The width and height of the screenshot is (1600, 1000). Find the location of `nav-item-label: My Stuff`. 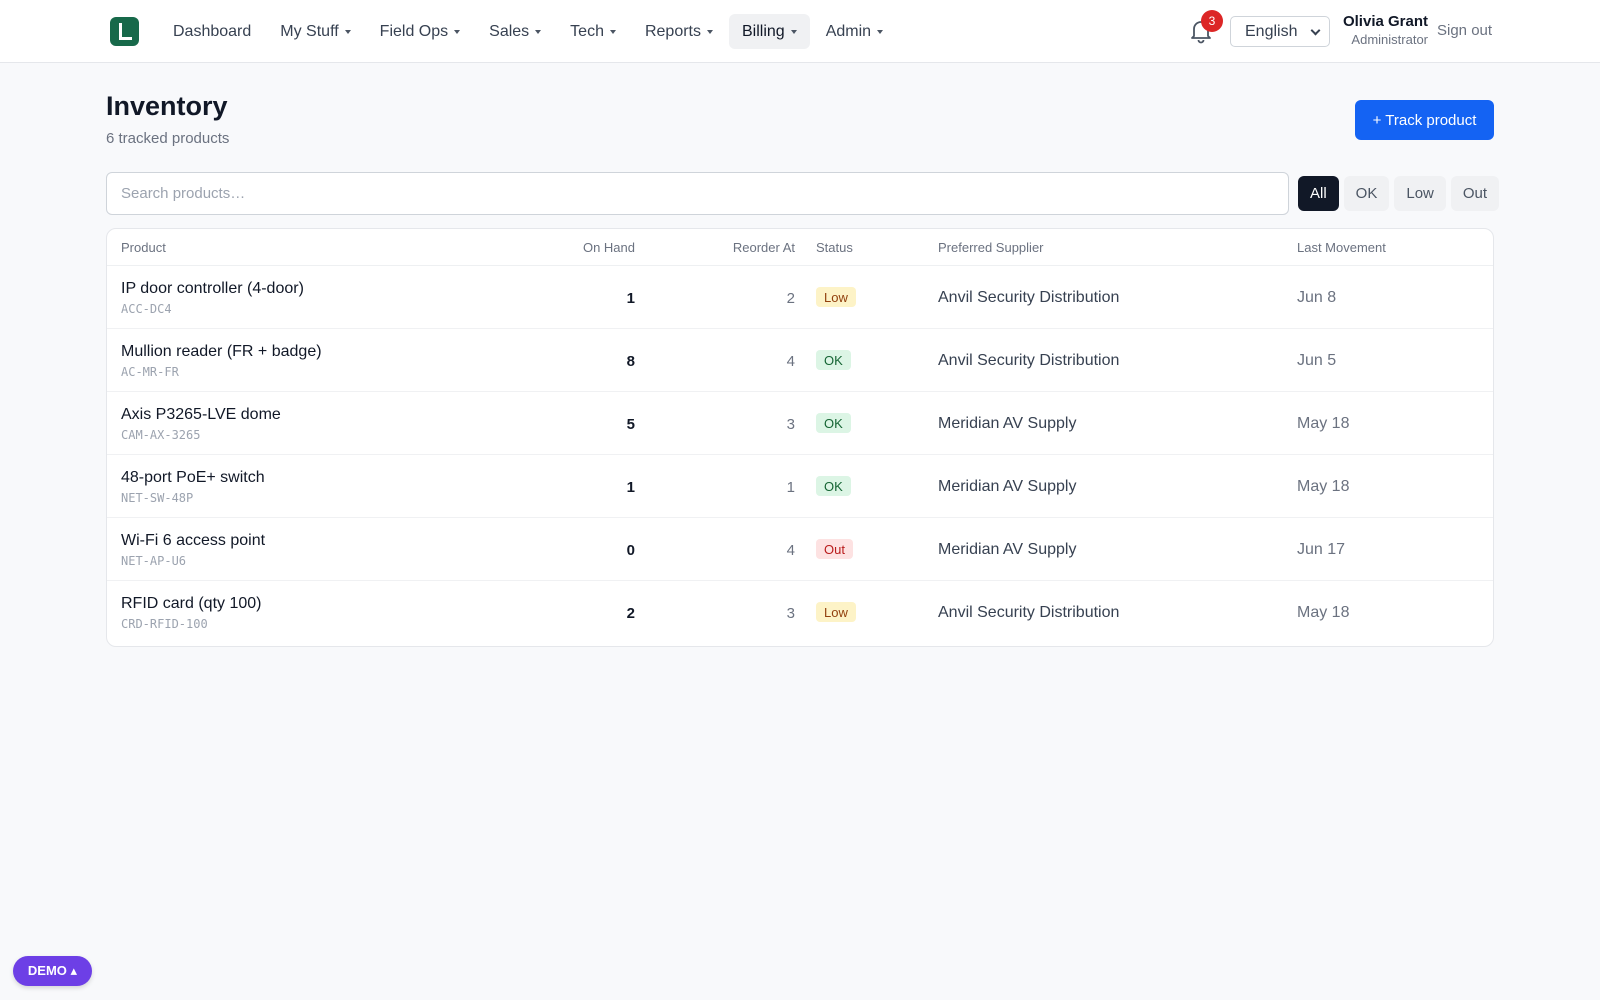

nav-item-label: My Stuff is located at coordinates (309, 31).